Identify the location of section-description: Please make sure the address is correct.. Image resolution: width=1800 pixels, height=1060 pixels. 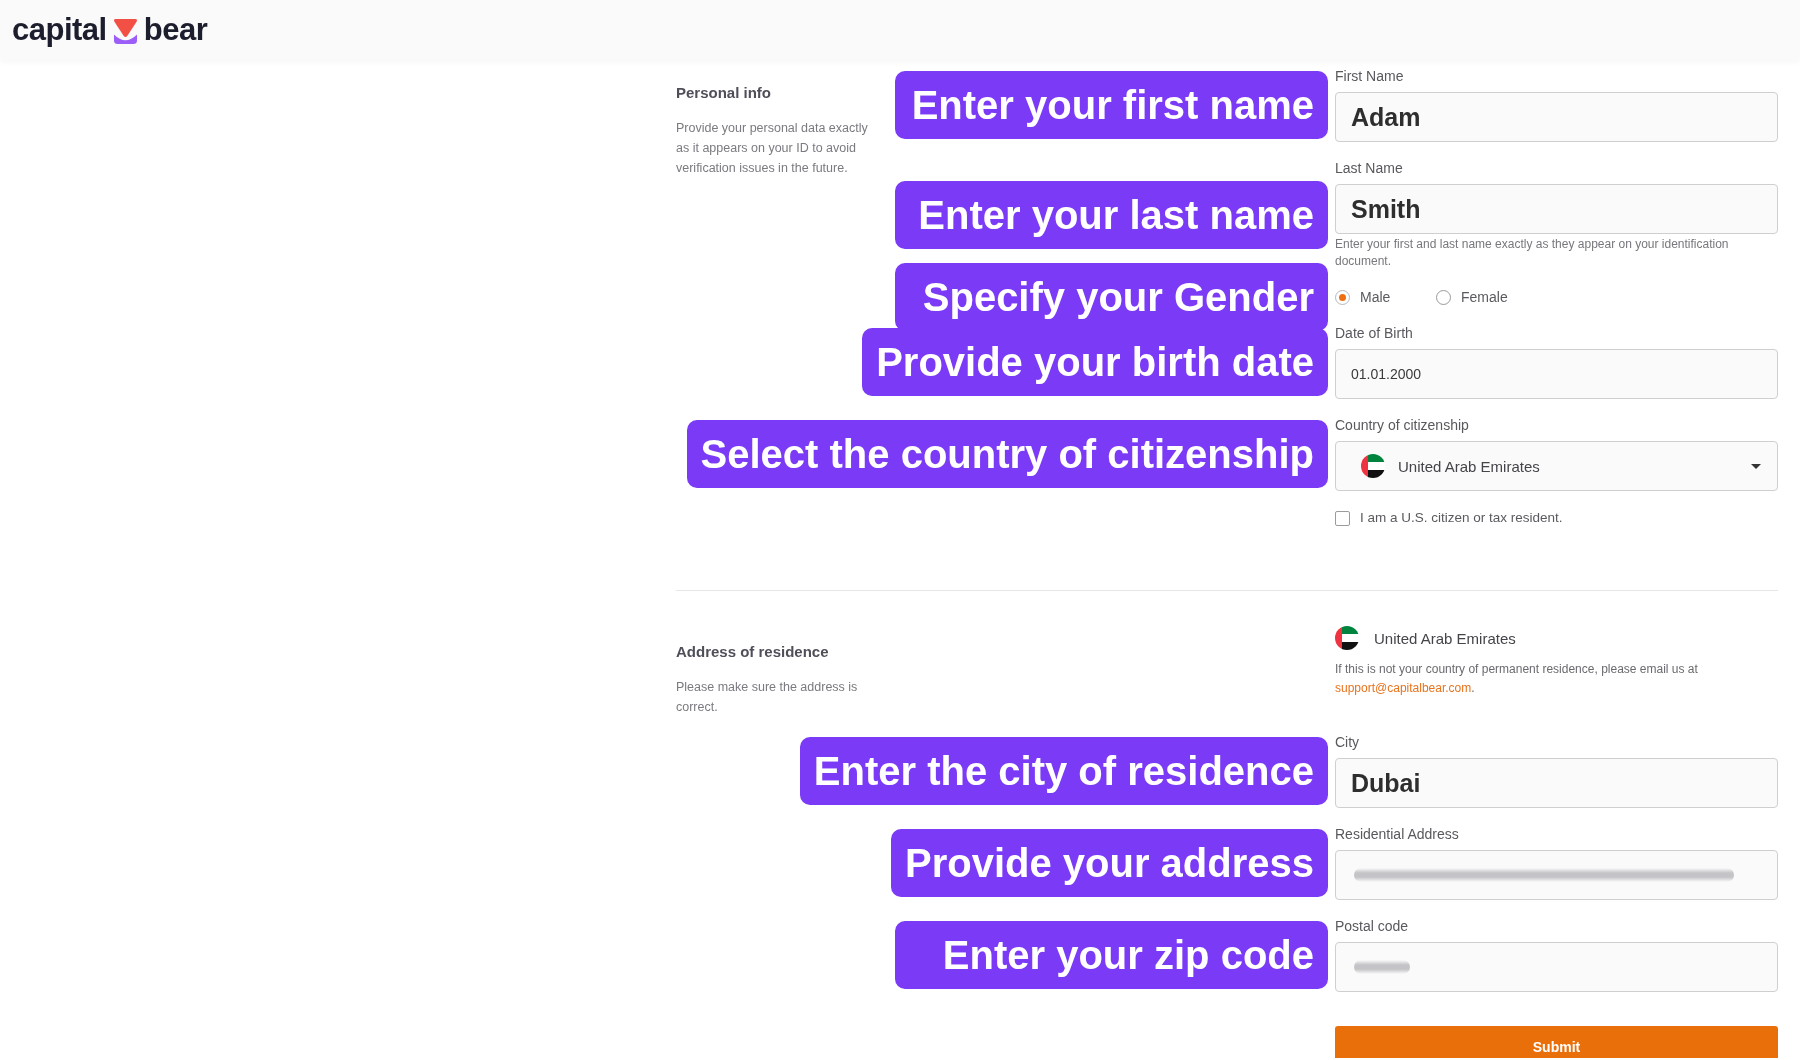
(767, 697).